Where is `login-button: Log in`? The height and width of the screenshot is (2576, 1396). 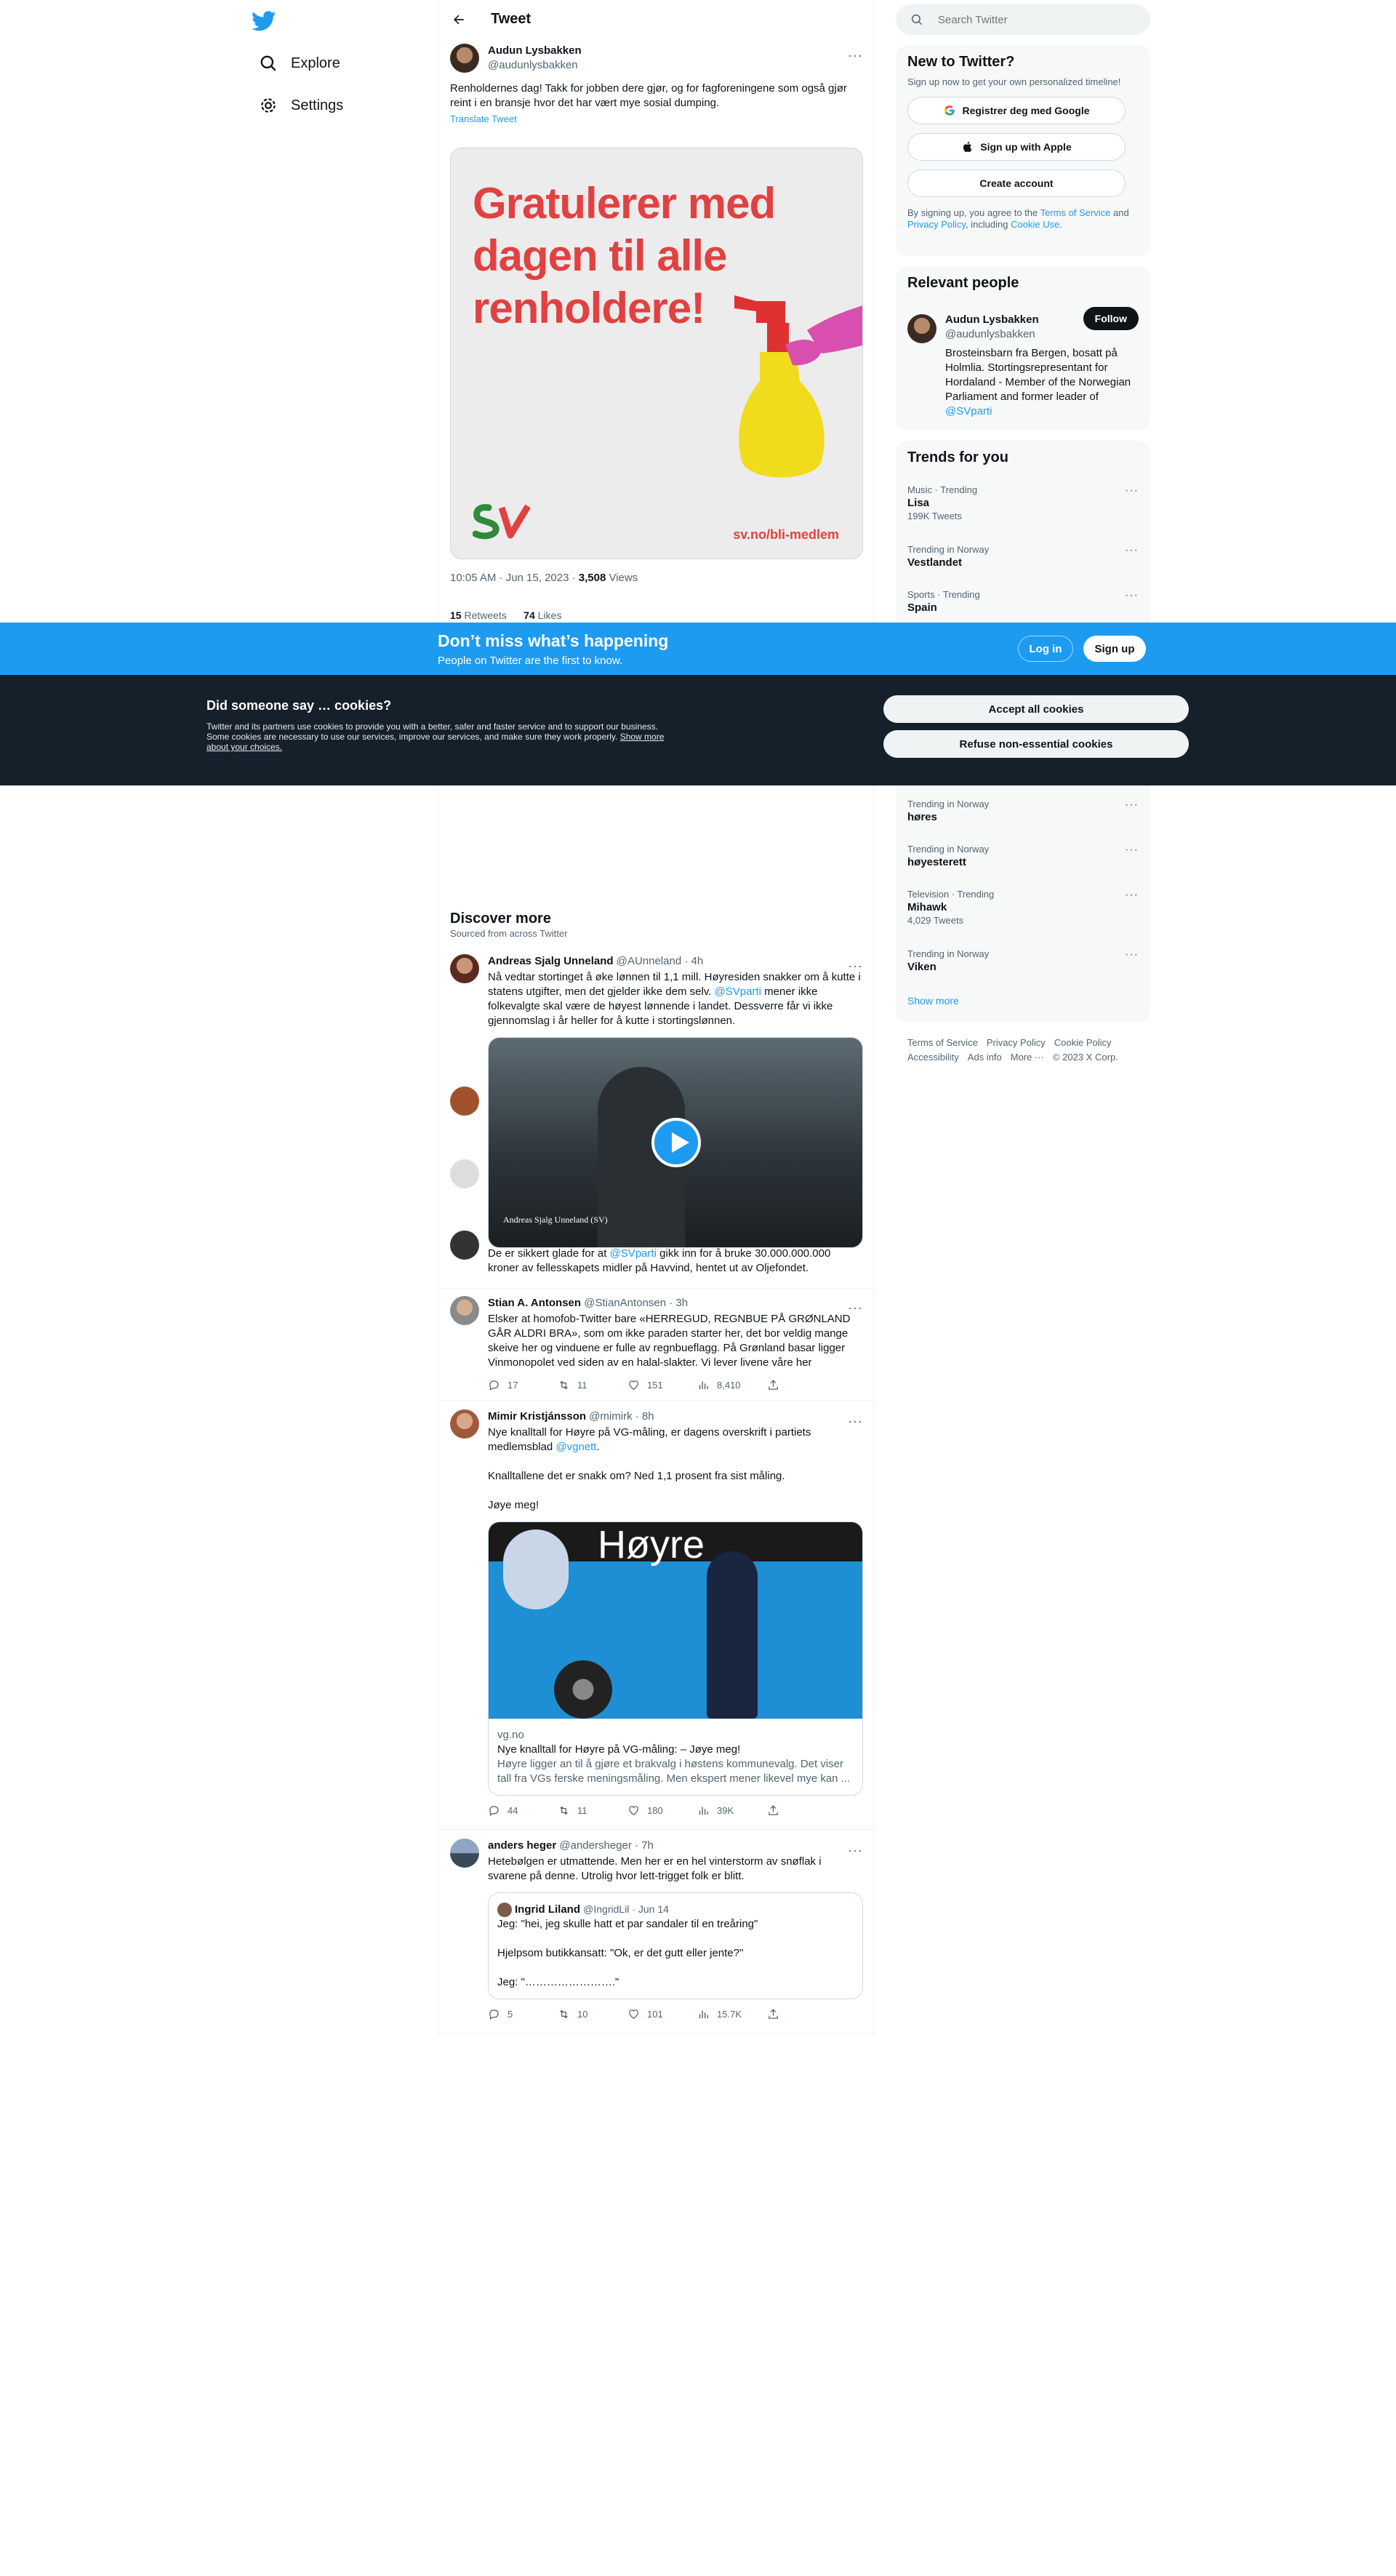 login-button: Log in is located at coordinates (1045, 649).